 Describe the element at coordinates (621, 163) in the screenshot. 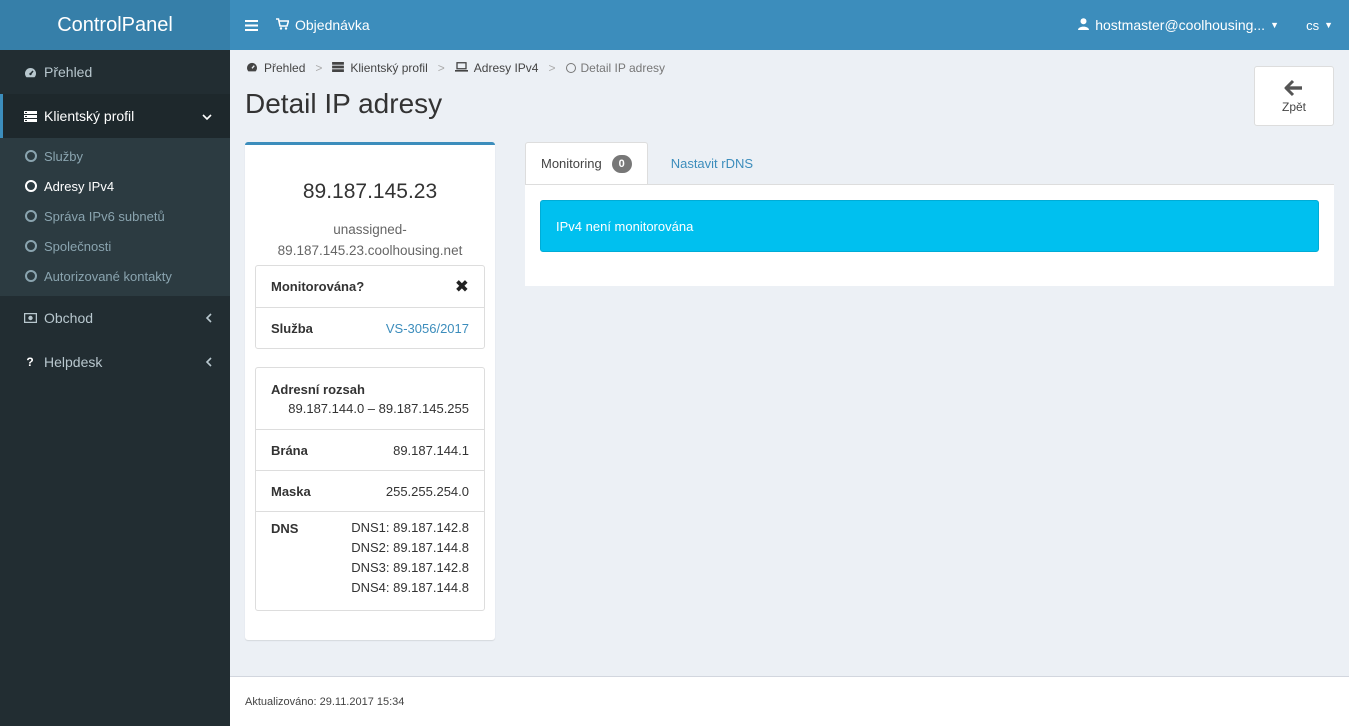

I see `count-badge: 0` at that location.